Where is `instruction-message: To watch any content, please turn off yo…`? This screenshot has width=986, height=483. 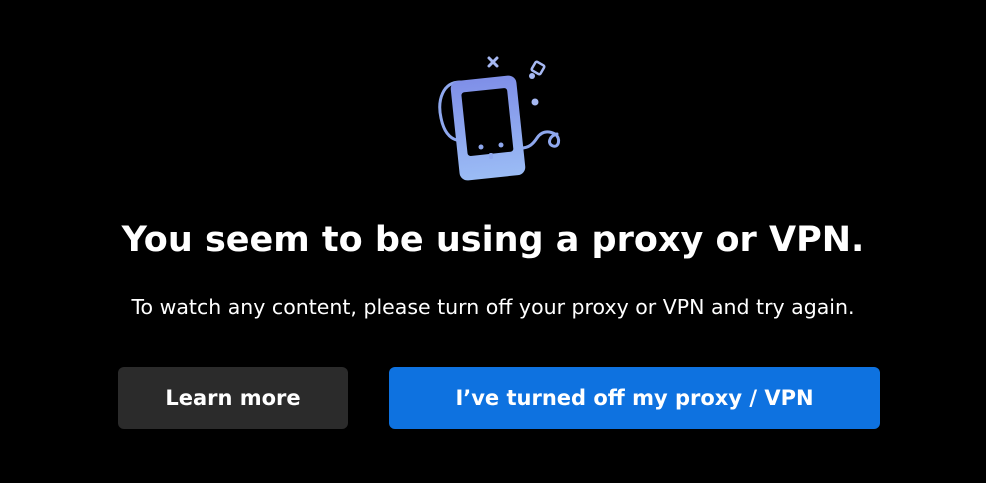 instruction-message: To watch any content, please turn off yo… is located at coordinates (493, 307).